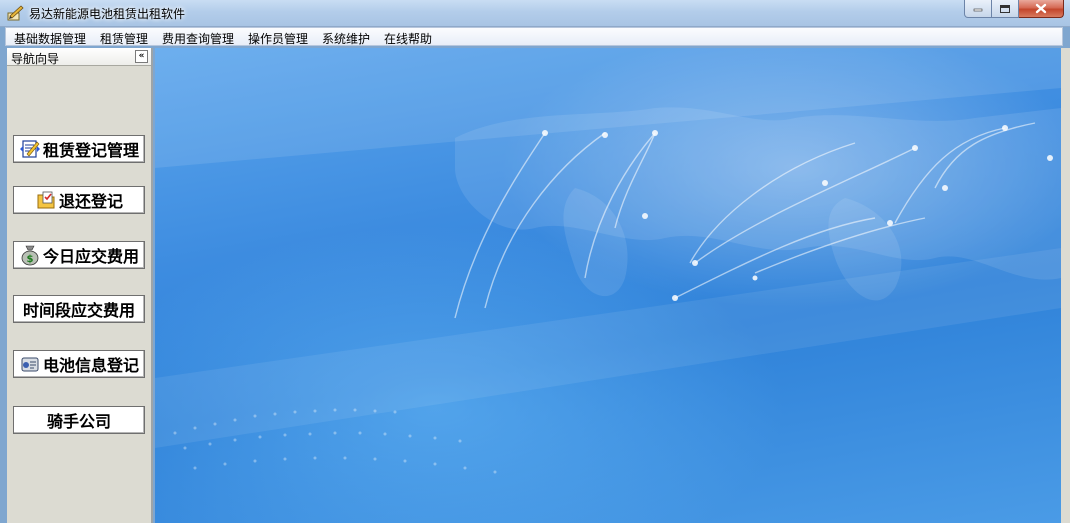  I want to click on menu-system-maintenance: 系统维护, so click(346, 38).